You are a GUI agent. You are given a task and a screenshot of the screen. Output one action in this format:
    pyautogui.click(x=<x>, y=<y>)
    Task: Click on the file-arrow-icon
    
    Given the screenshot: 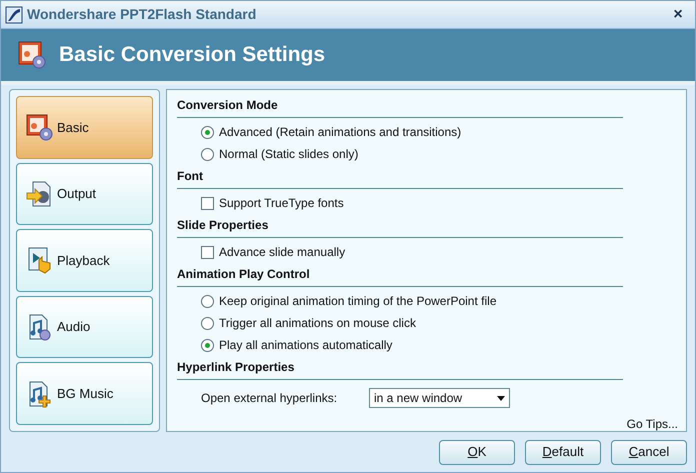 What is the action you would take?
    pyautogui.click(x=39, y=194)
    